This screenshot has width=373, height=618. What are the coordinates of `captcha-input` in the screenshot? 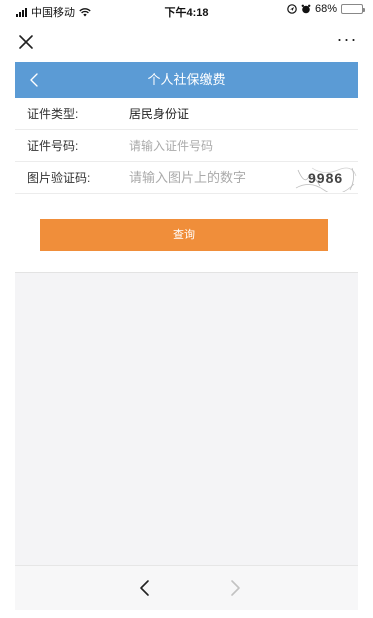 It's located at (199, 178).